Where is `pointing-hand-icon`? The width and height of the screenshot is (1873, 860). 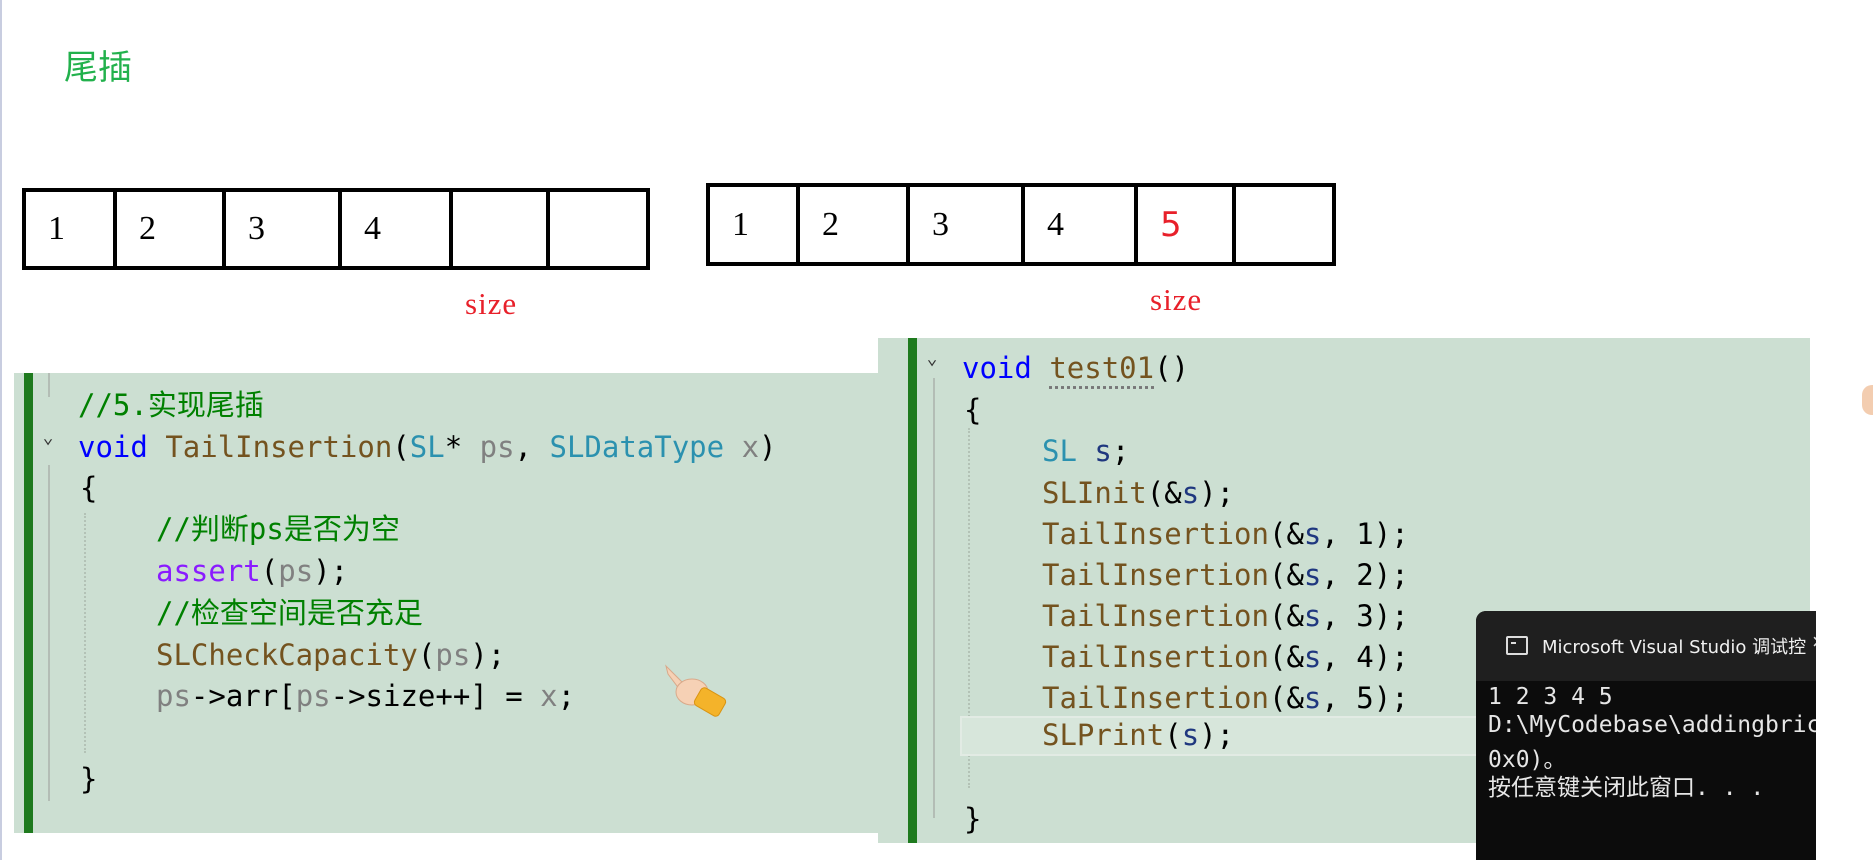 pointing-hand-icon is located at coordinates (696, 690).